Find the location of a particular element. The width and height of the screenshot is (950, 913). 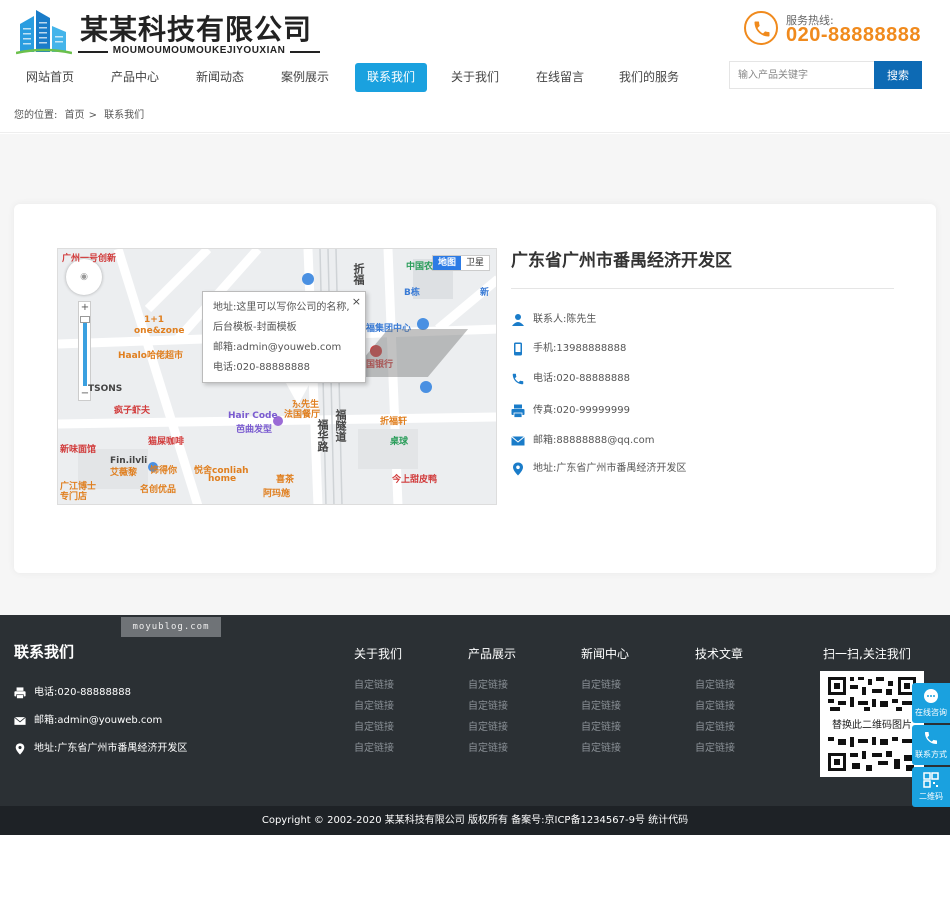

zoom-slider is located at coordinates (85, 351).